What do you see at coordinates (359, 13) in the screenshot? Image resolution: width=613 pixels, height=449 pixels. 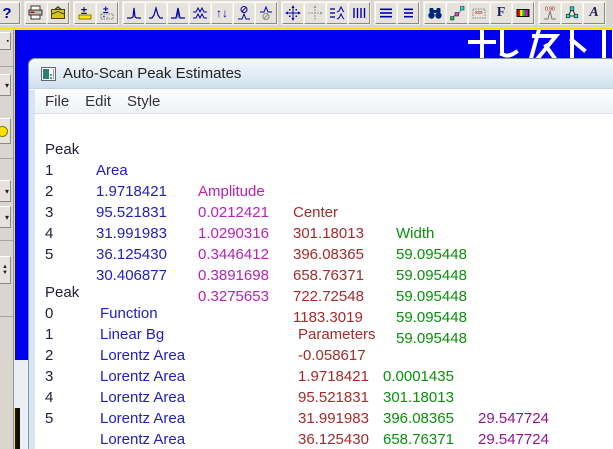 I see `section-bars-icon` at bounding box center [359, 13].